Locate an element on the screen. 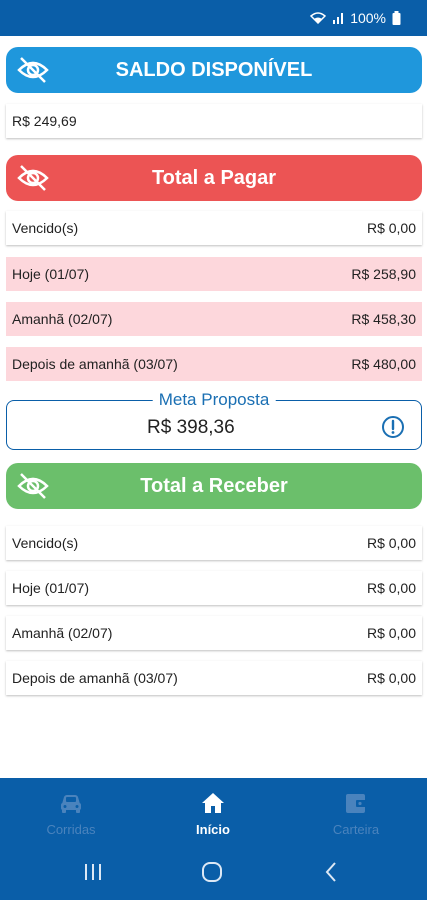 The image size is (427, 900). nav-corridas: Corridas is located at coordinates (71, 813).